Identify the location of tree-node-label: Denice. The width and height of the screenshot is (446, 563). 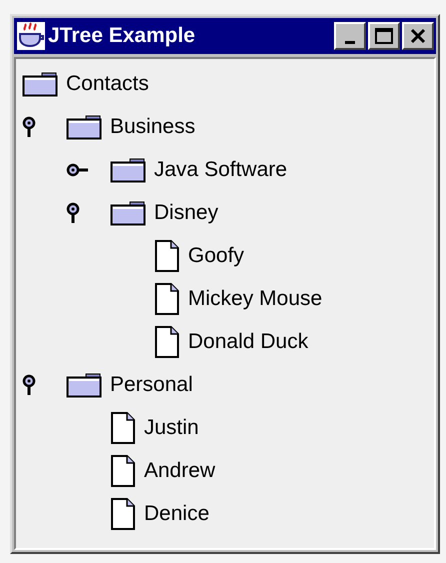
(177, 514).